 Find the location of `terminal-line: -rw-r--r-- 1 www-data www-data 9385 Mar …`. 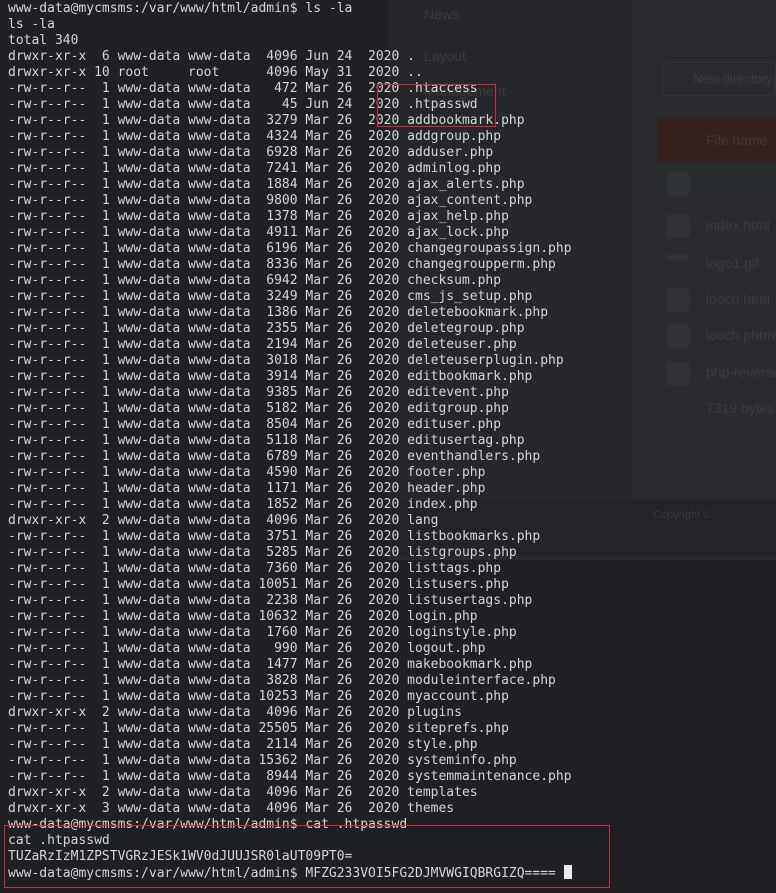

terminal-line: -rw-r--r-- 1 www-data www-data 9385 Mar … is located at coordinates (258, 392).